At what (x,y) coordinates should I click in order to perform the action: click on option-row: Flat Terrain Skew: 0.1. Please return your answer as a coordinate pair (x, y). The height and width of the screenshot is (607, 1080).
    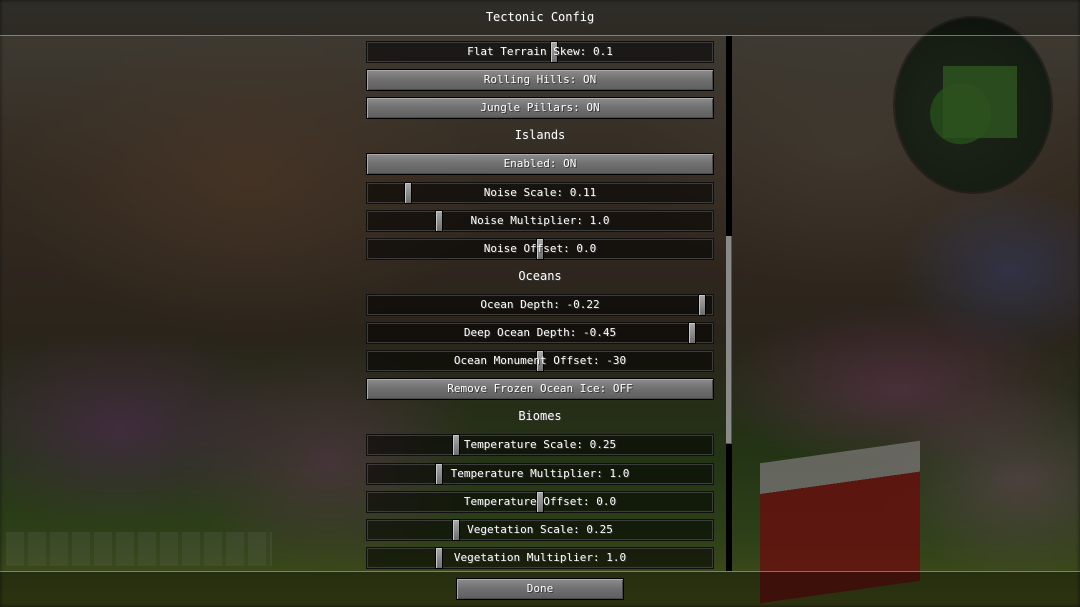
    Looking at the image, I should click on (540, 52).